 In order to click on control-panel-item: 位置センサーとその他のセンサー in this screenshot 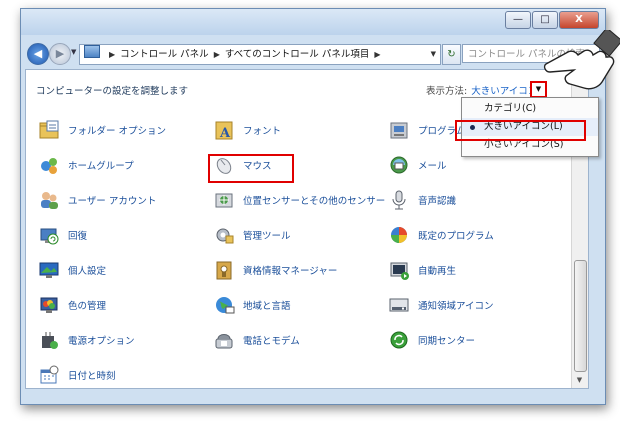, I will do `click(299, 200)`.